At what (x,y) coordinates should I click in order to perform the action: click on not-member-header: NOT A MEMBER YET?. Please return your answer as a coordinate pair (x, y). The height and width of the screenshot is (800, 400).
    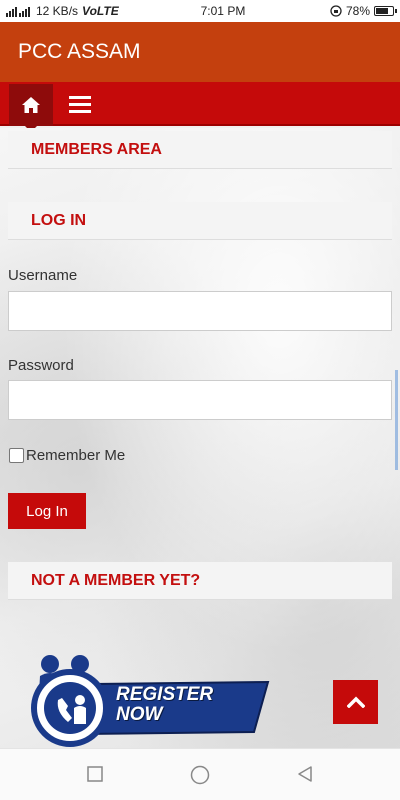
    Looking at the image, I should click on (200, 581).